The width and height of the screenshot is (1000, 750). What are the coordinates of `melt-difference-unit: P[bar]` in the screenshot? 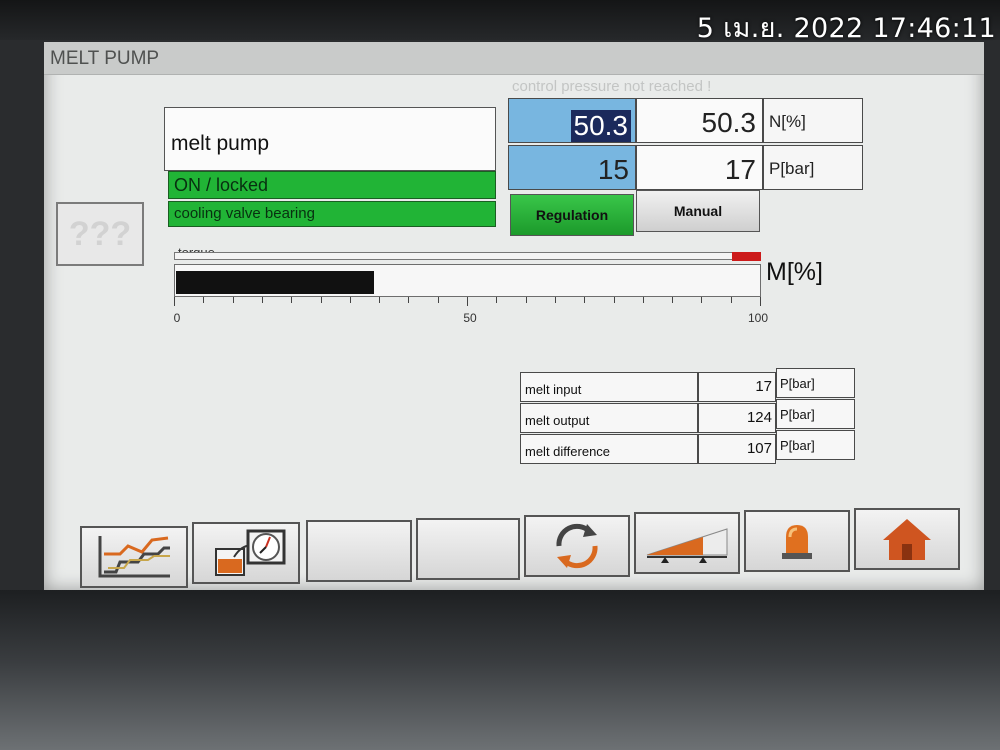 It's located at (797, 445).